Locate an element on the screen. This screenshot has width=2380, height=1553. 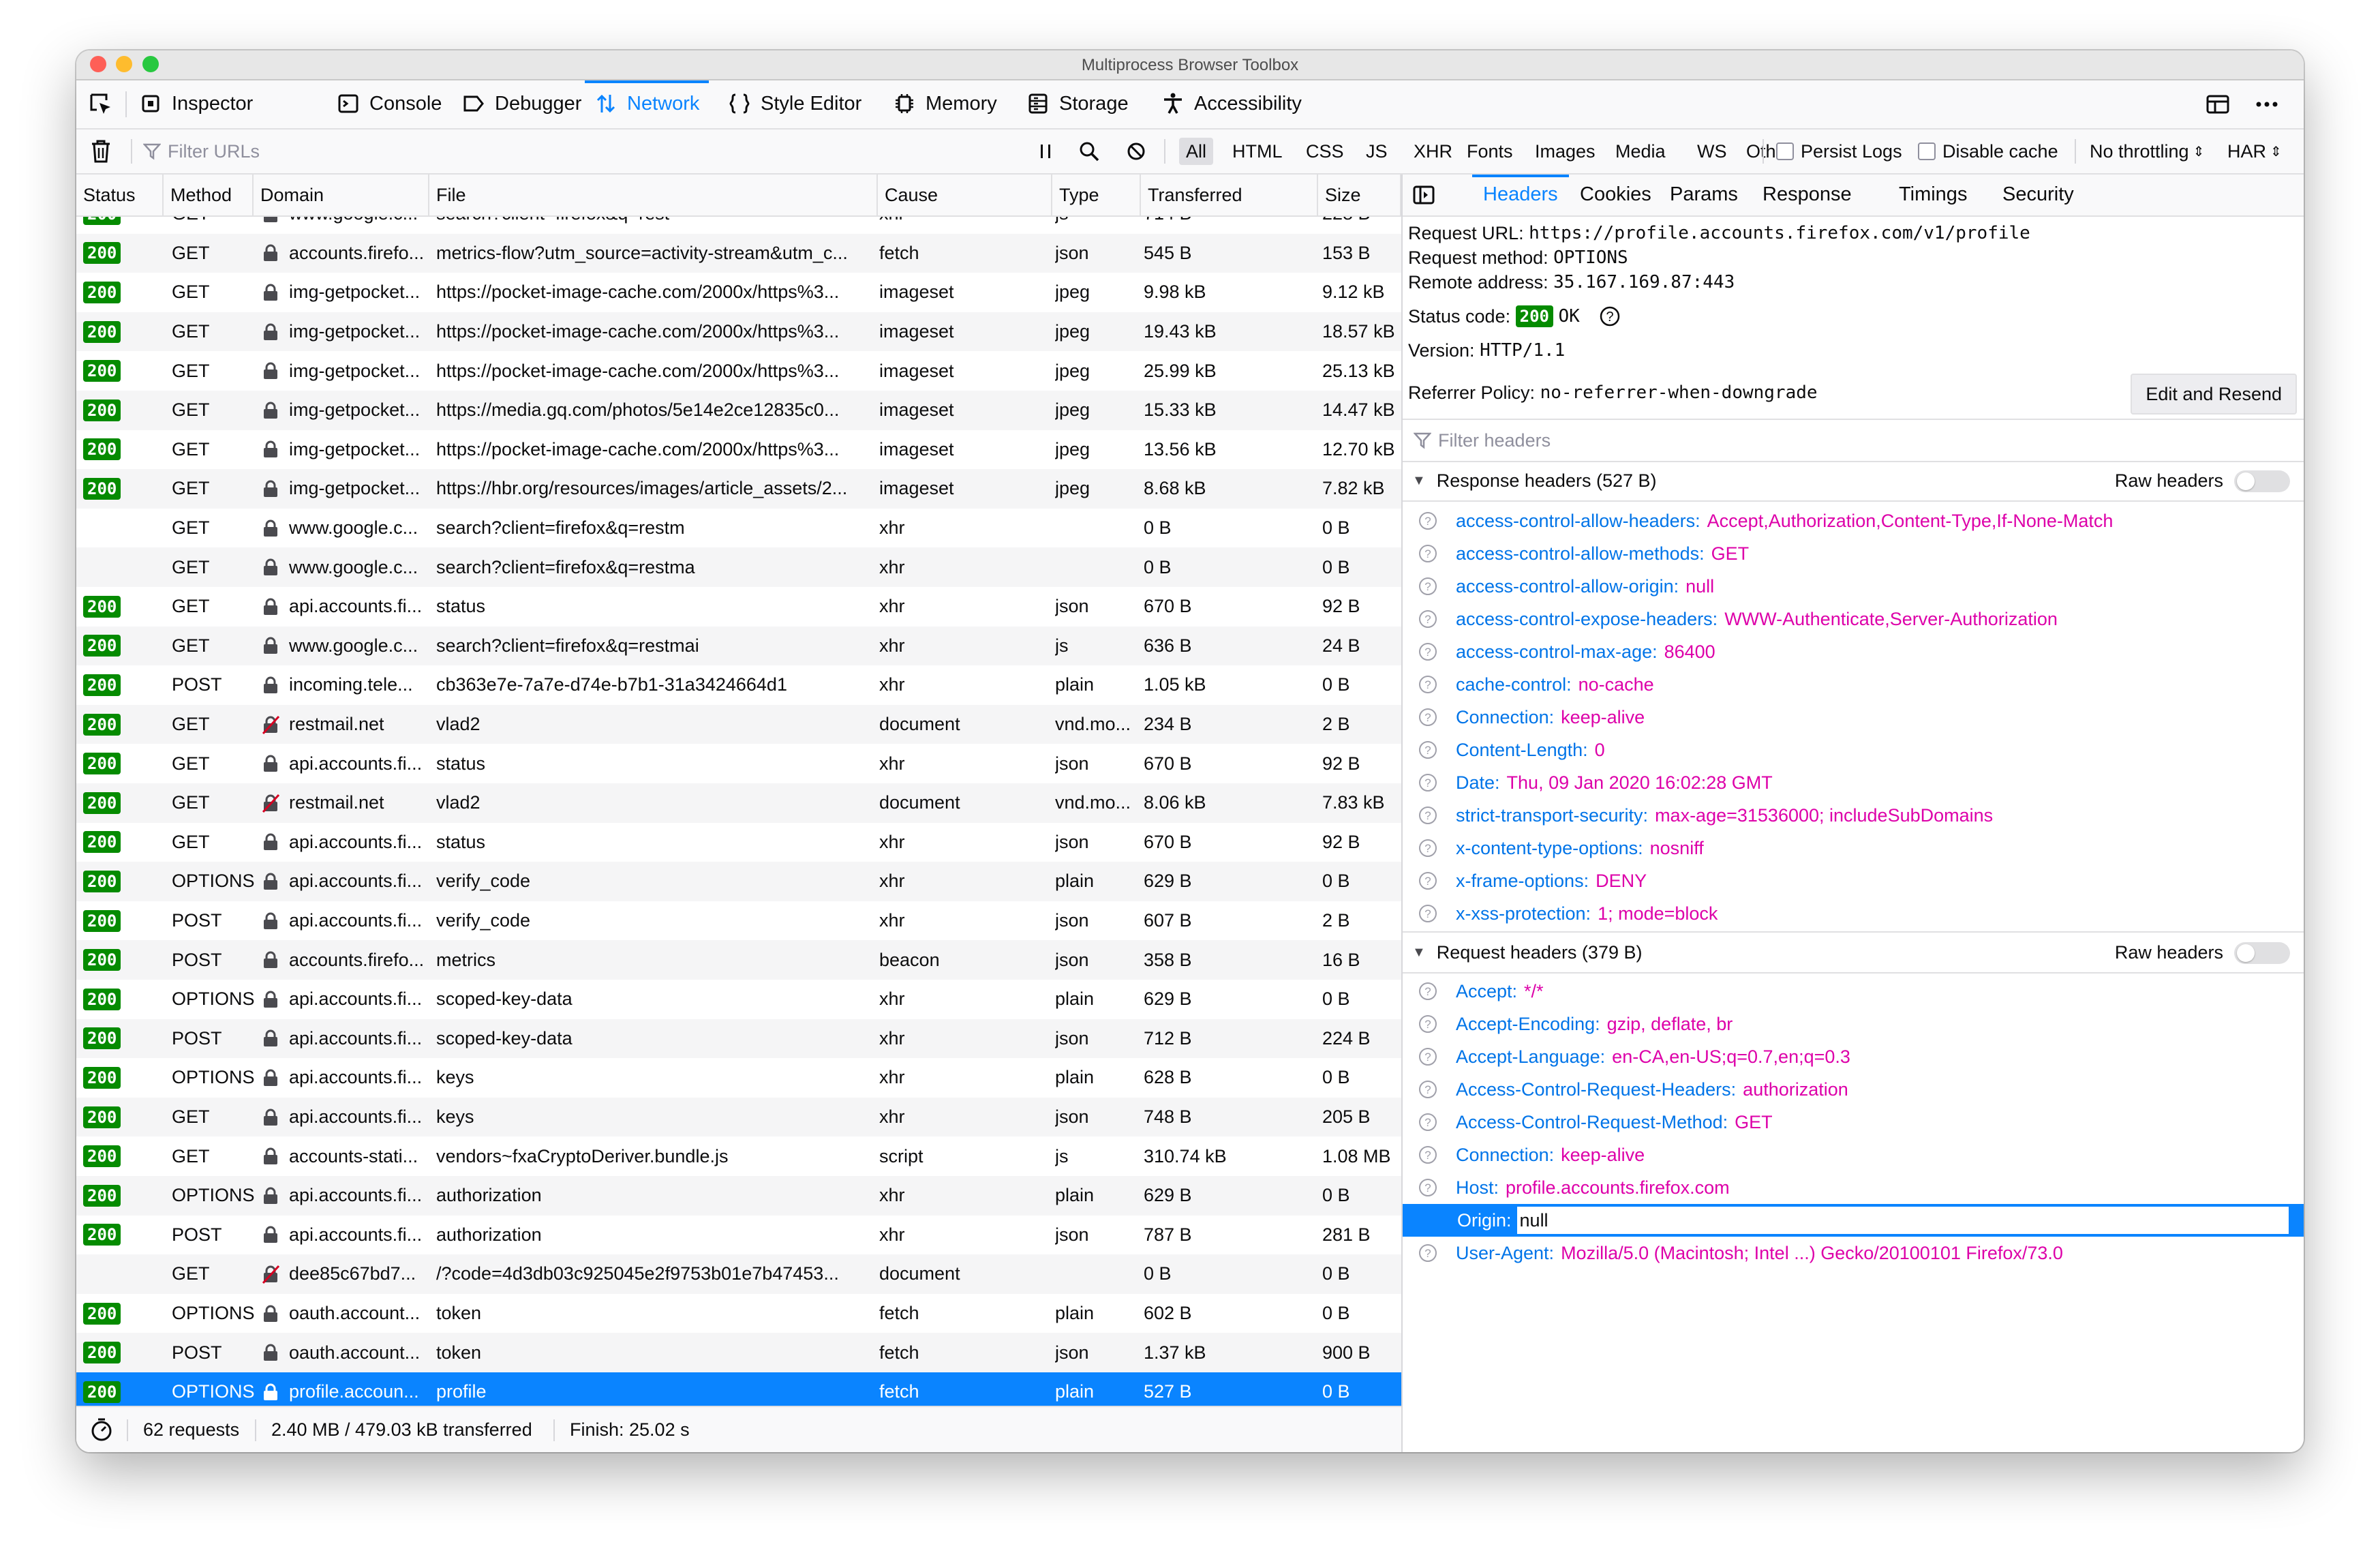
filter-media-button: Media is located at coordinates (1640, 151).